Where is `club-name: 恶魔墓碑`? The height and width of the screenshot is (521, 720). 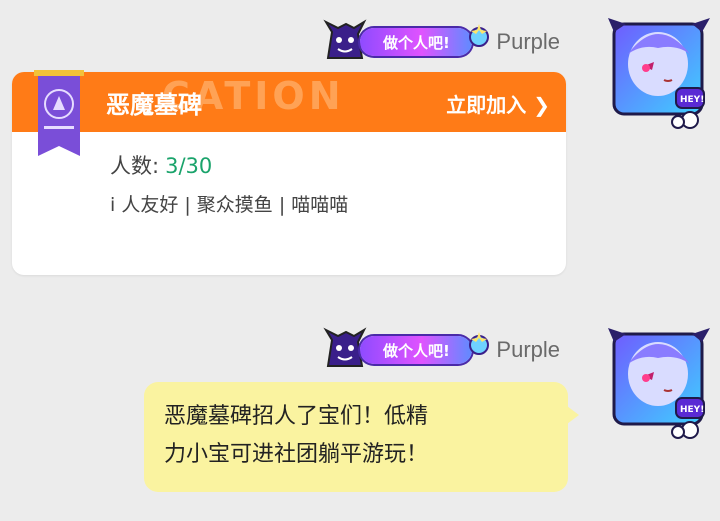 club-name: 恶魔墓碑 is located at coordinates (154, 104).